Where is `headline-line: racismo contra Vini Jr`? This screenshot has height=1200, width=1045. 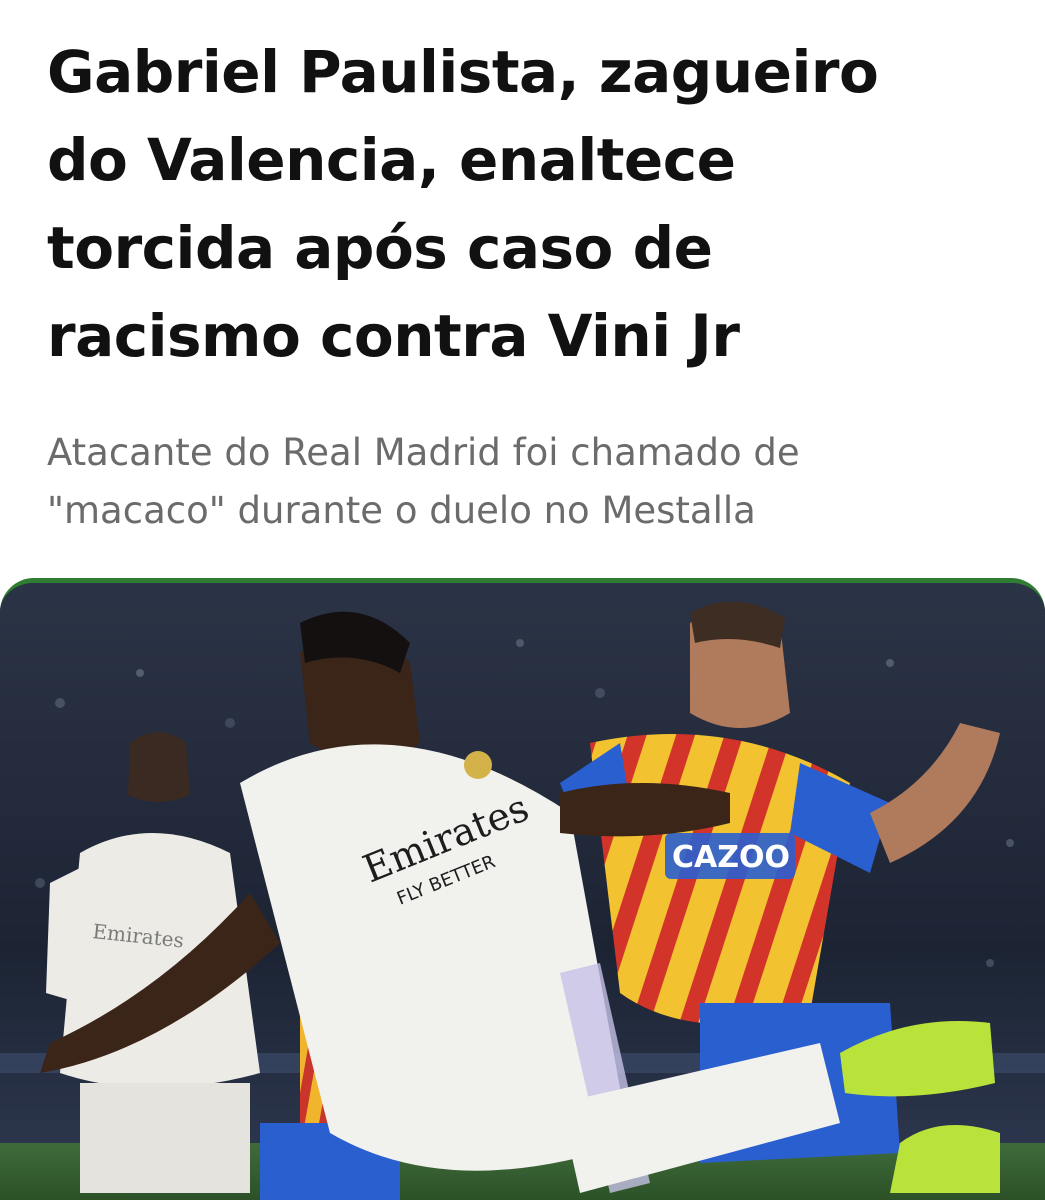 headline-line: racismo contra Vini Jr is located at coordinates (393, 336).